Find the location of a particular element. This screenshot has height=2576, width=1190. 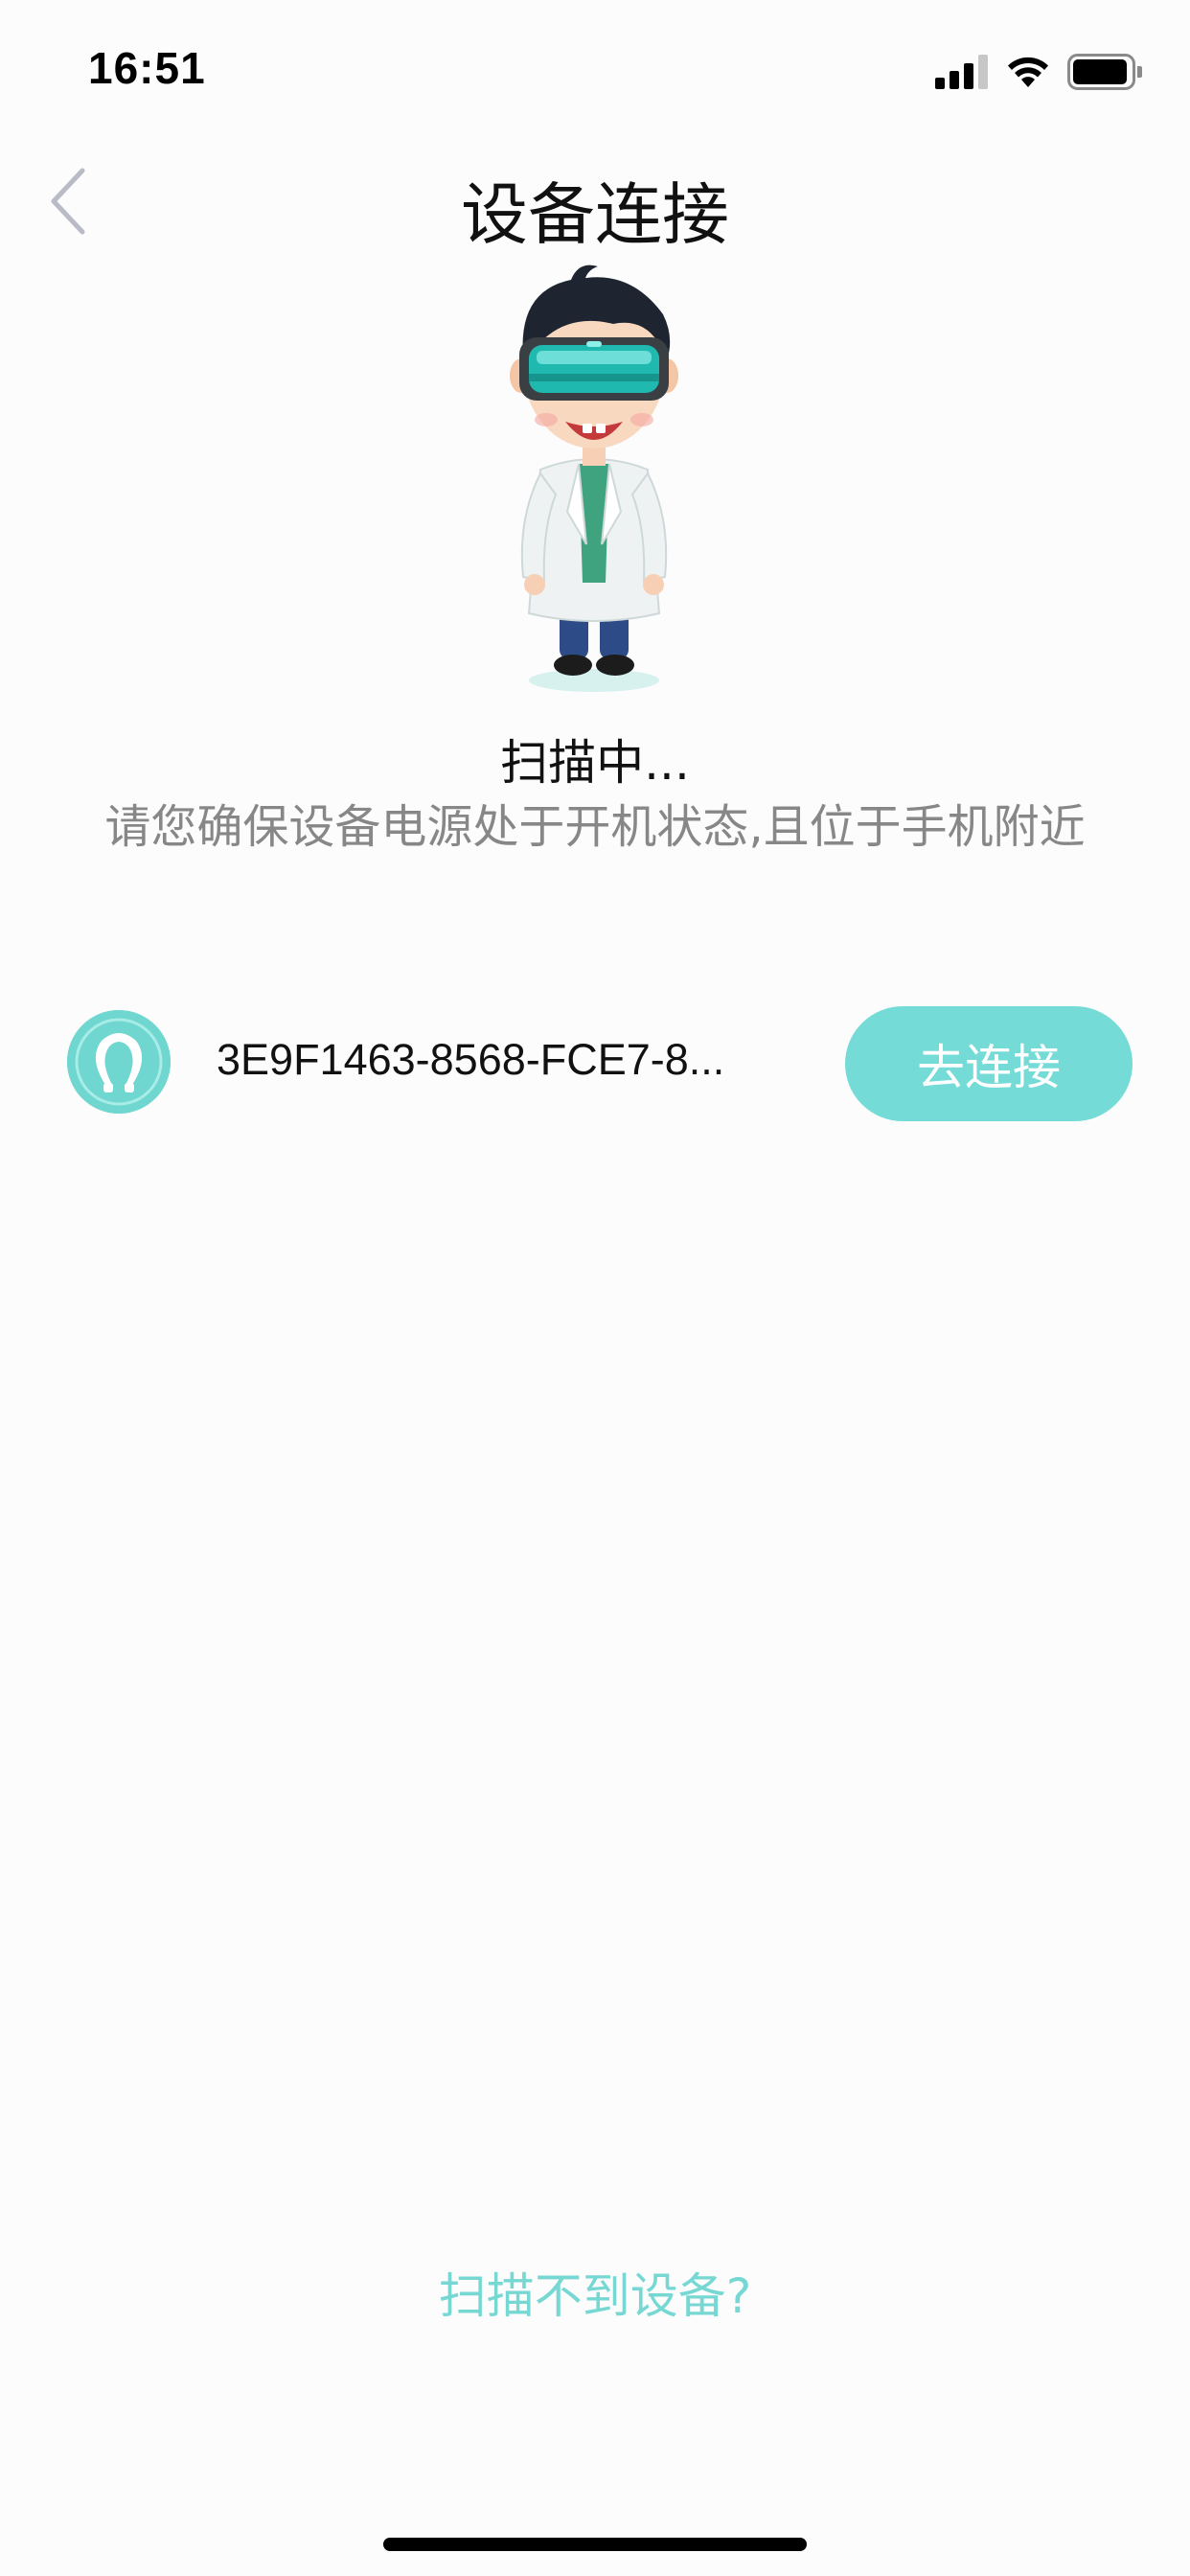

signal-icon is located at coordinates (962, 72).